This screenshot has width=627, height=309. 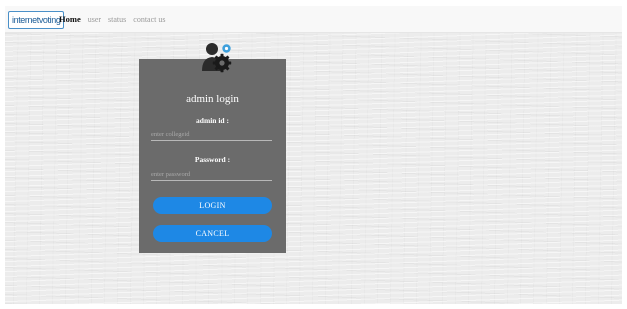 I want to click on admin-id-label: admin id :, so click(x=212, y=120).